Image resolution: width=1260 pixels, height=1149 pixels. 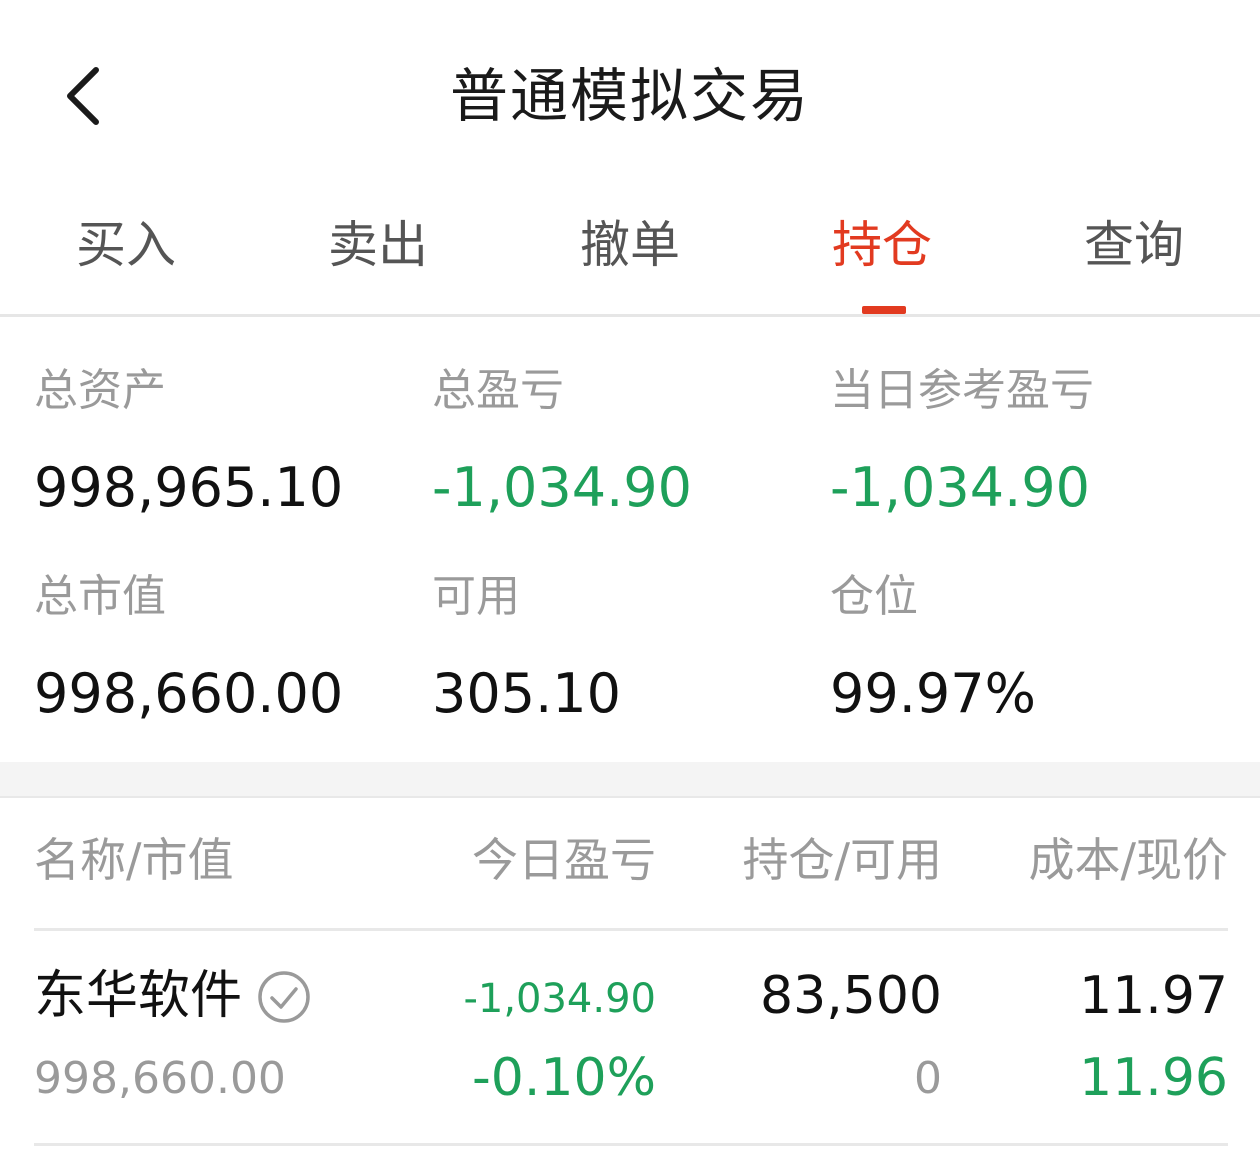 I want to click on active-tab-indicator, so click(x=884, y=310).